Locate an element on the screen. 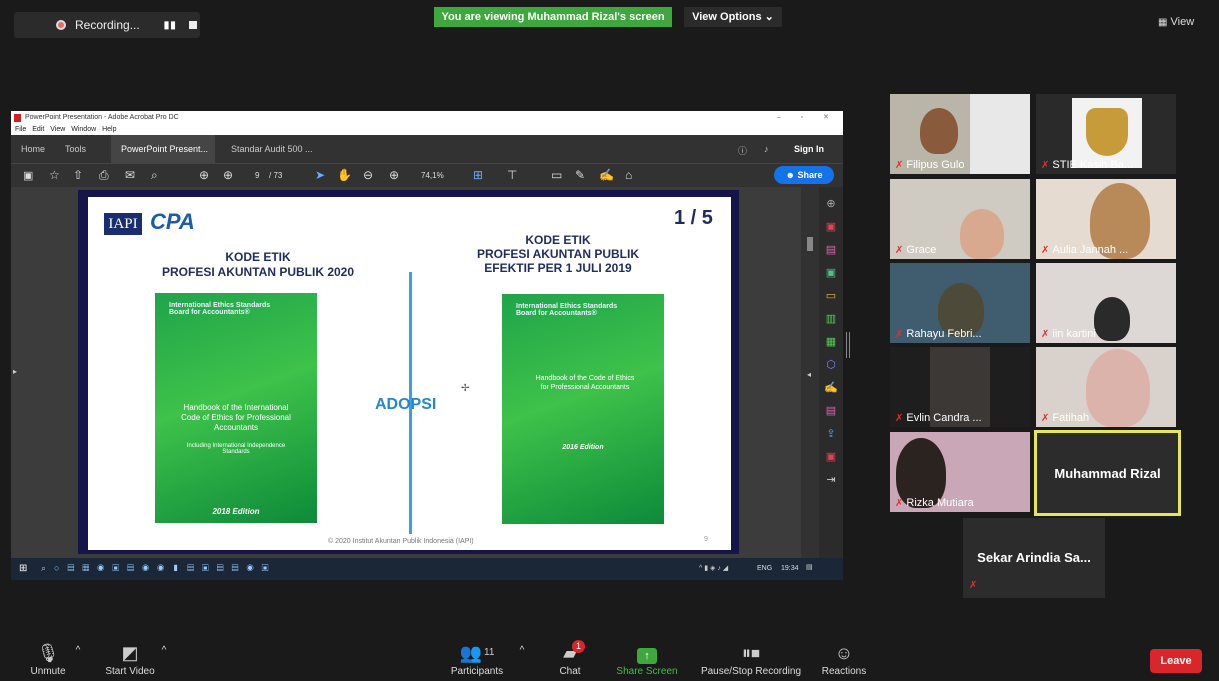  combine-icon: ▥ is located at coordinates (831, 319).